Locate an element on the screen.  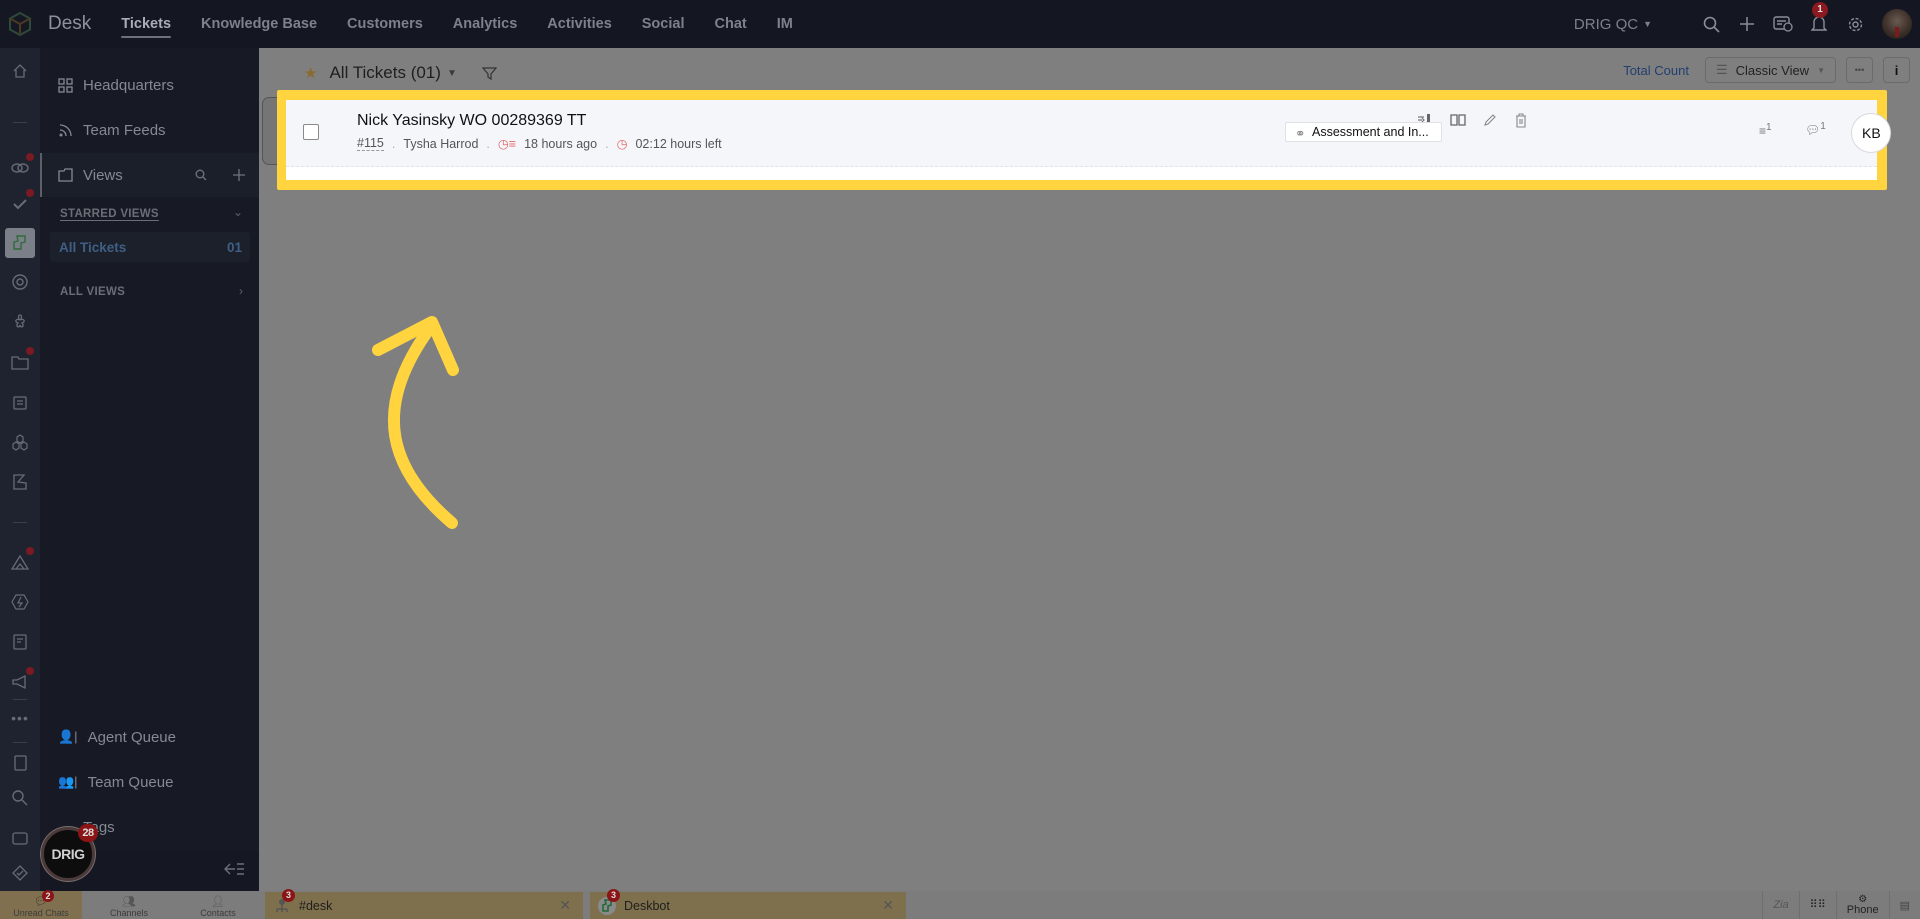
rail-products is located at coordinates (20, 442).